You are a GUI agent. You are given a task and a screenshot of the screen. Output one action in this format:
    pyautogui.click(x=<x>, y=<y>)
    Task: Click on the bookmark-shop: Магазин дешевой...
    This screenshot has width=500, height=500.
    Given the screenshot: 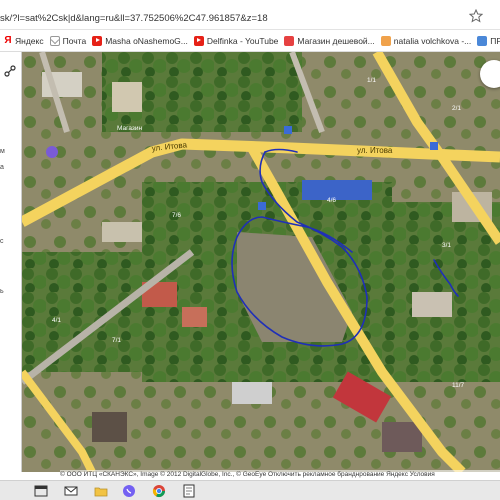 What is the action you would take?
    pyautogui.click(x=329, y=40)
    